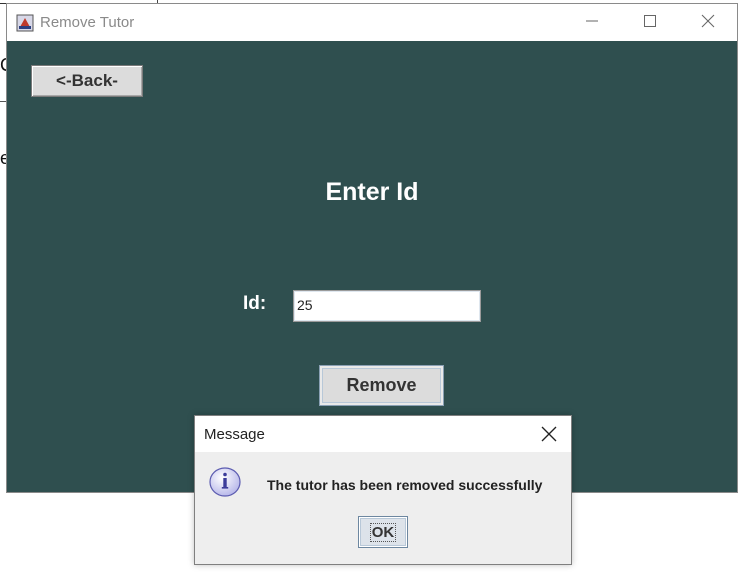 This screenshot has width=739, height=579. What do you see at coordinates (383, 434) in the screenshot?
I see `dialog-titlebar: Message` at bounding box center [383, 434].